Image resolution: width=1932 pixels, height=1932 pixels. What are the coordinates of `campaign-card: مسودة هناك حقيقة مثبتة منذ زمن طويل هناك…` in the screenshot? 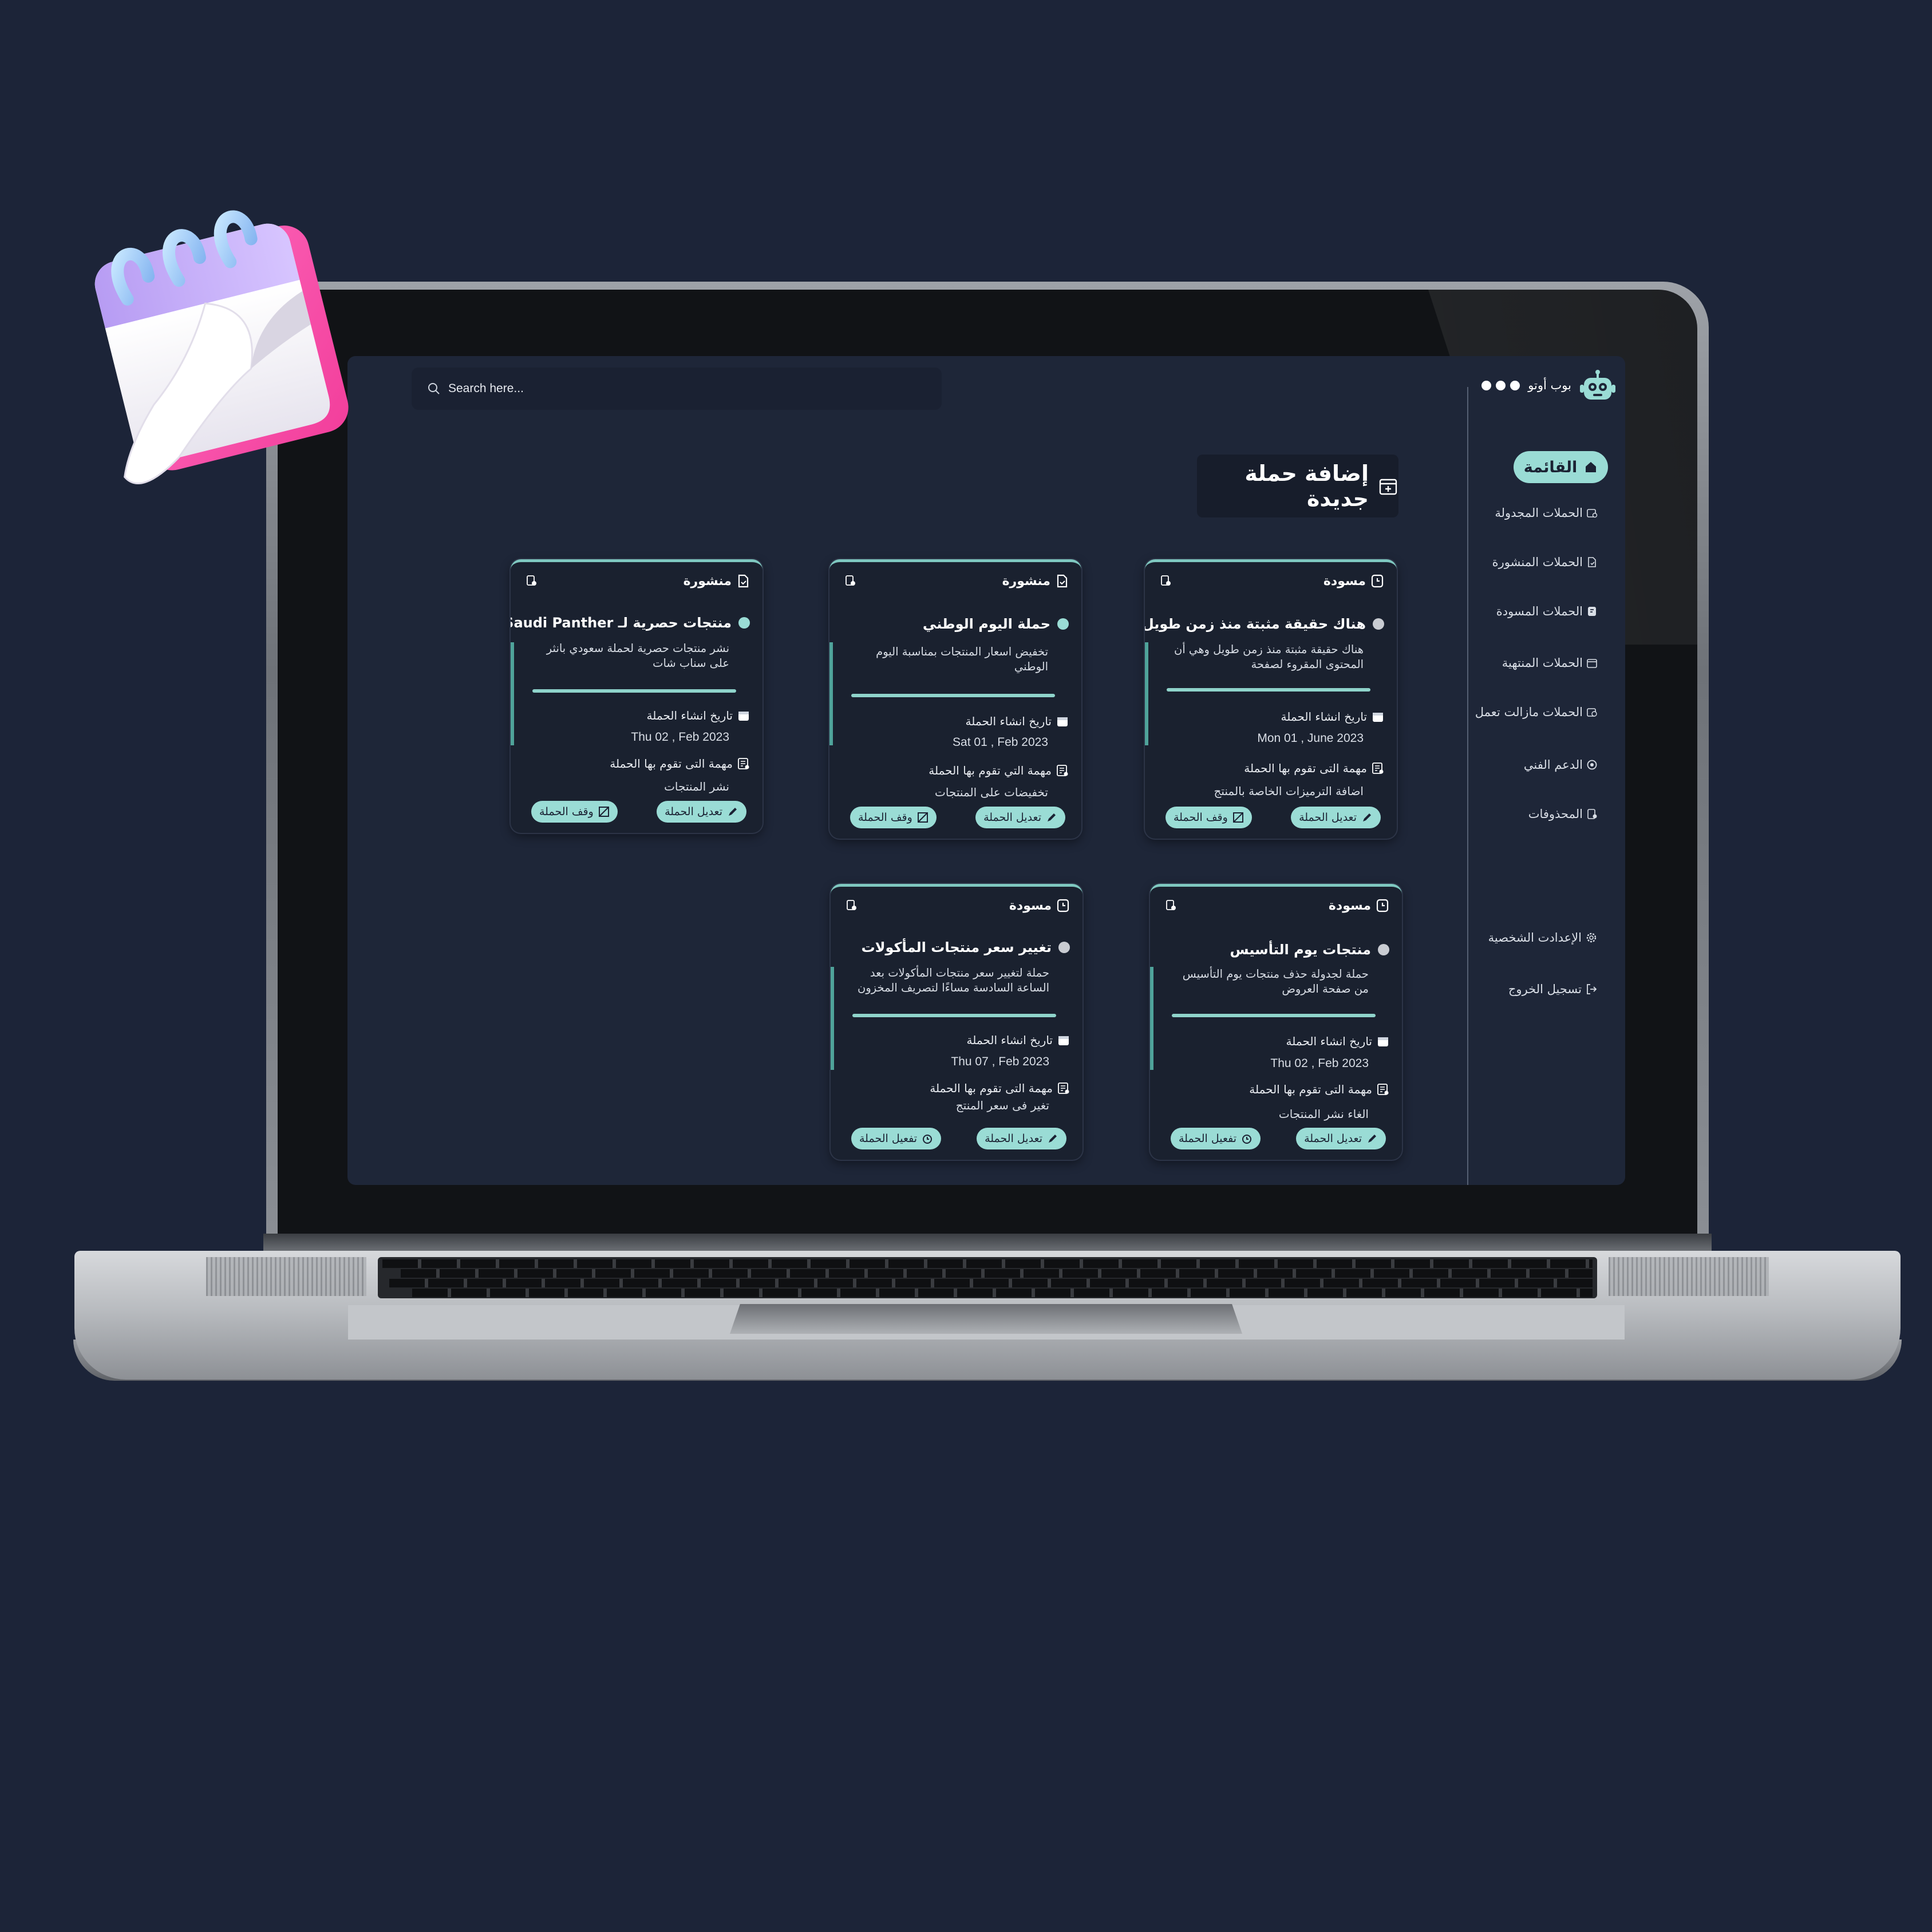 It's located at (1271, 699).